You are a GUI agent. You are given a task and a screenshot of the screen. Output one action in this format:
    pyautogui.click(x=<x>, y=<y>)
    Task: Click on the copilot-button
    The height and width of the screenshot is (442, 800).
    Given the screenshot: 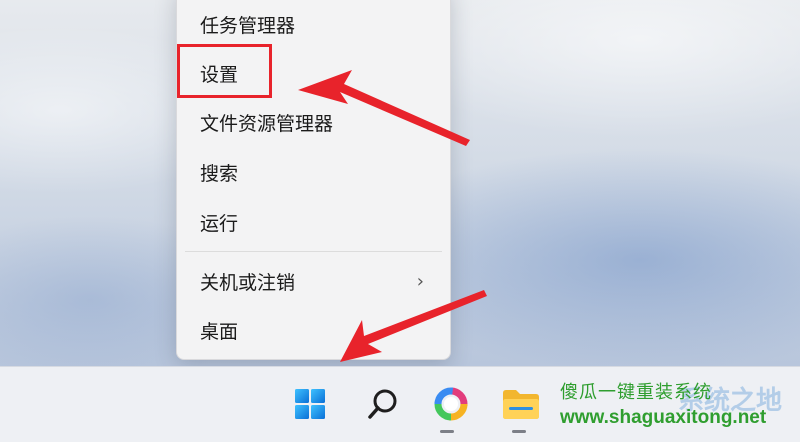 What is the action you would take?
    pyautogui.click(x=451, y=404)
    